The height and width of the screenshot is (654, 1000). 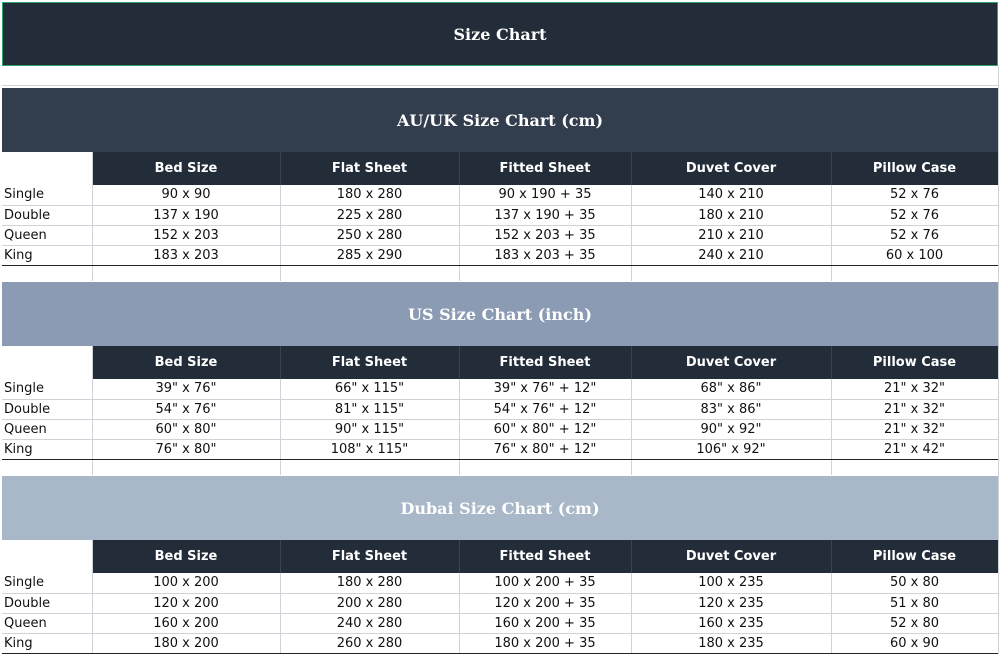 I want to click on section-title-us: US Size Chart (inch), so click(x=500, y=314).